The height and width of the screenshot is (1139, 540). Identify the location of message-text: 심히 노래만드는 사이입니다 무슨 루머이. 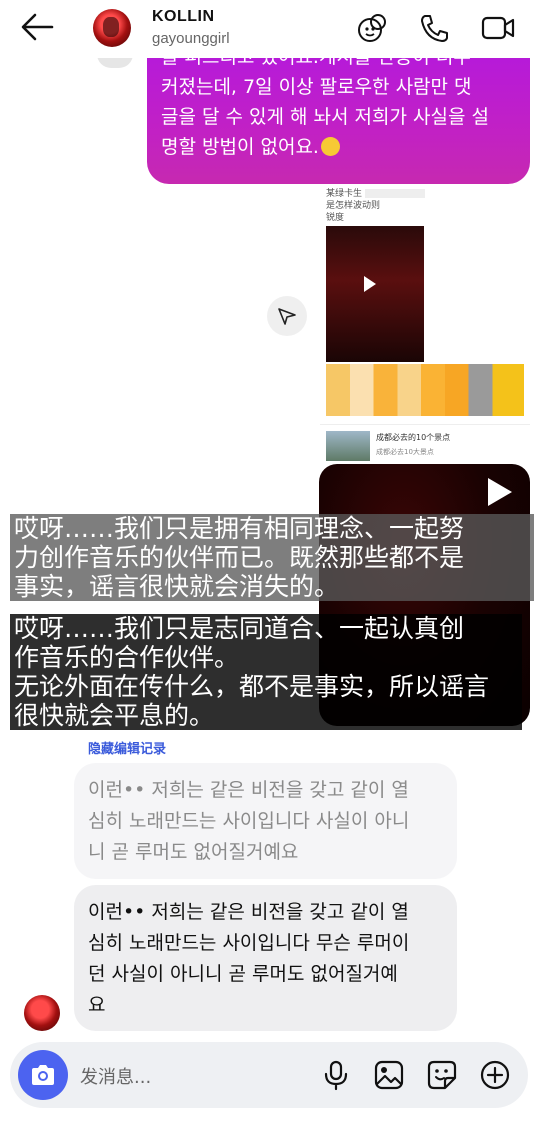
(249, 943).